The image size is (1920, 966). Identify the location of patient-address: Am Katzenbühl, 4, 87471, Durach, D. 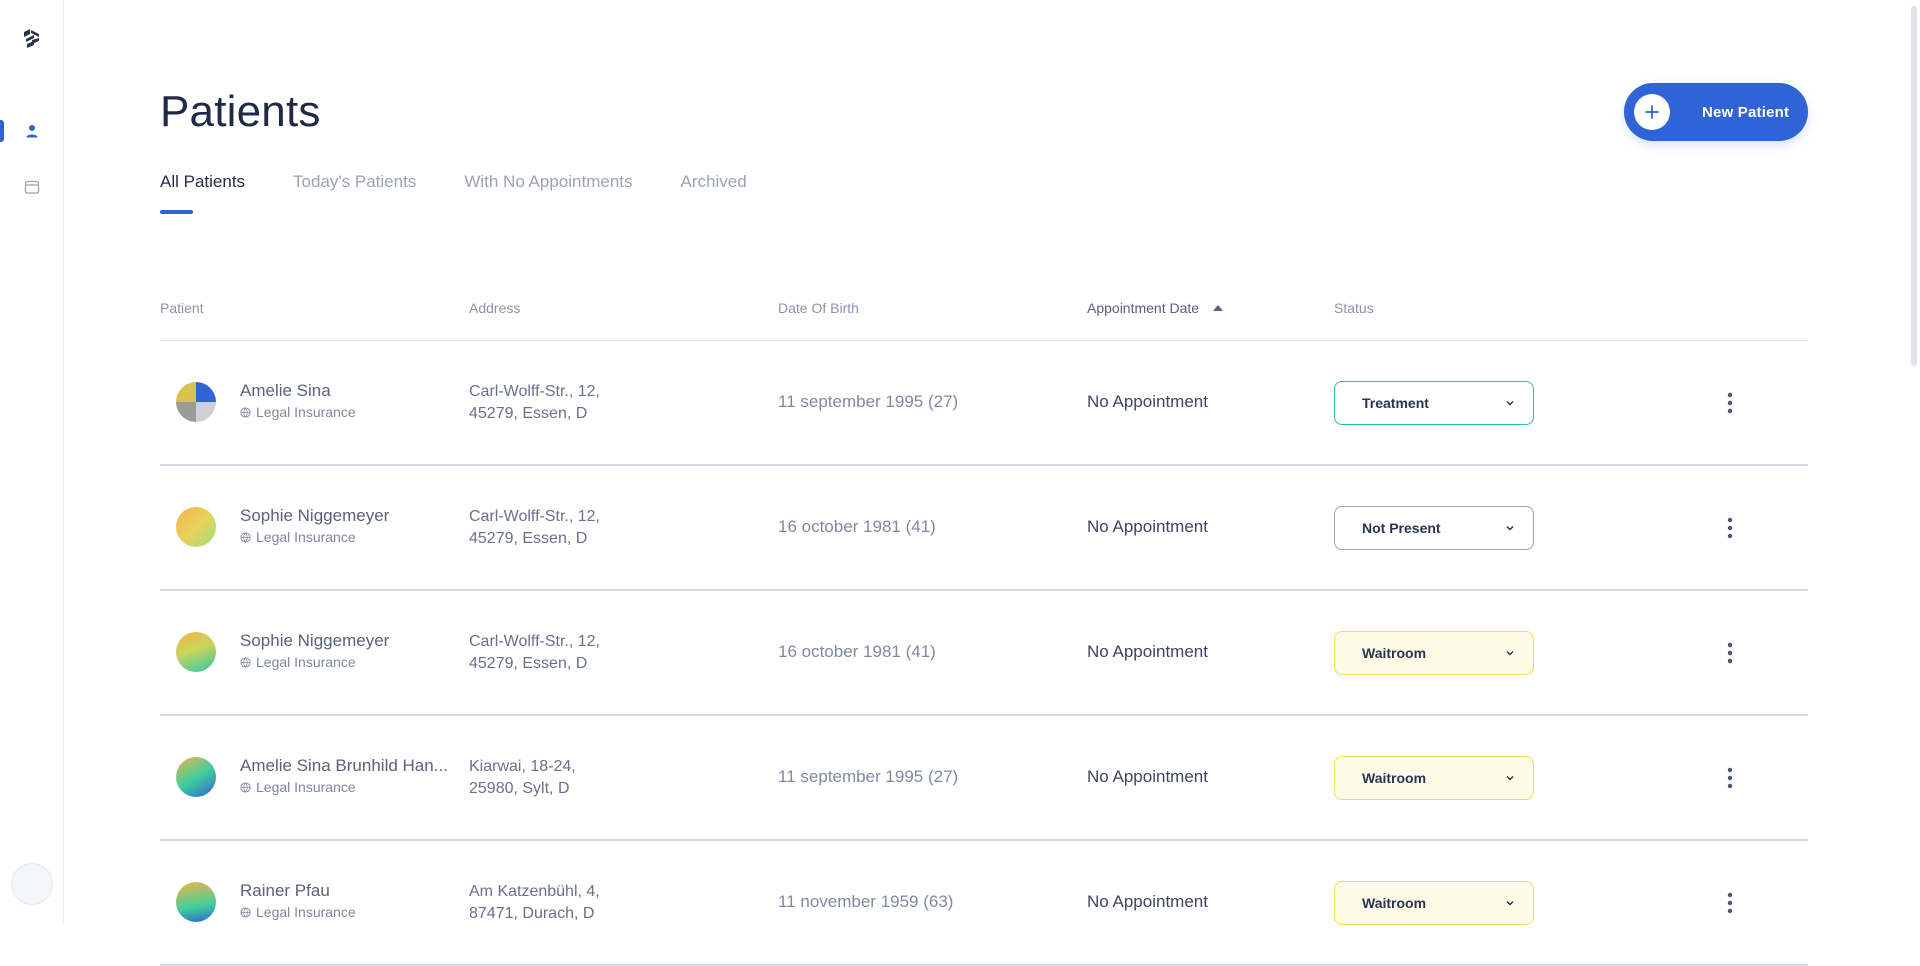
(534, 902).